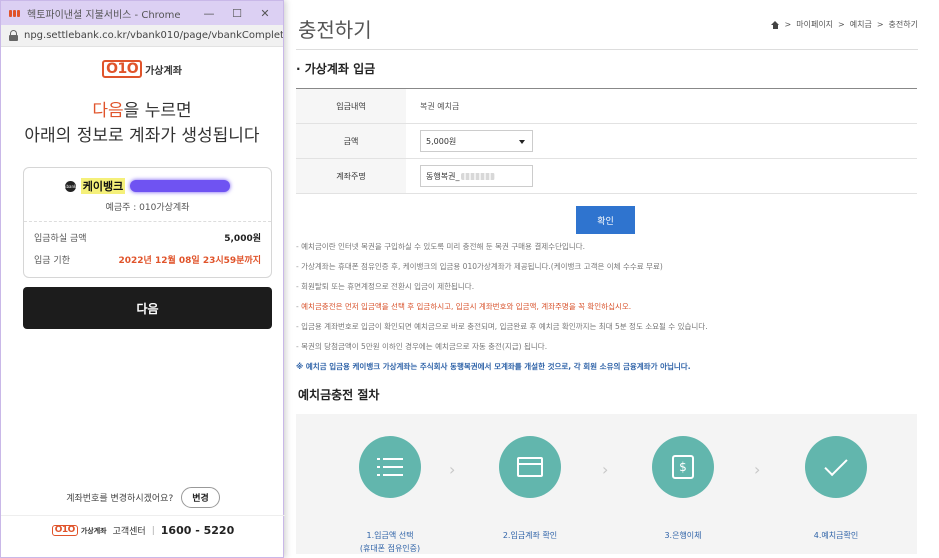 Image resolution: width=939 pixels, height=558 pixels. I want to click on step-4-label: 4.예치금확인, so click(836, 535).